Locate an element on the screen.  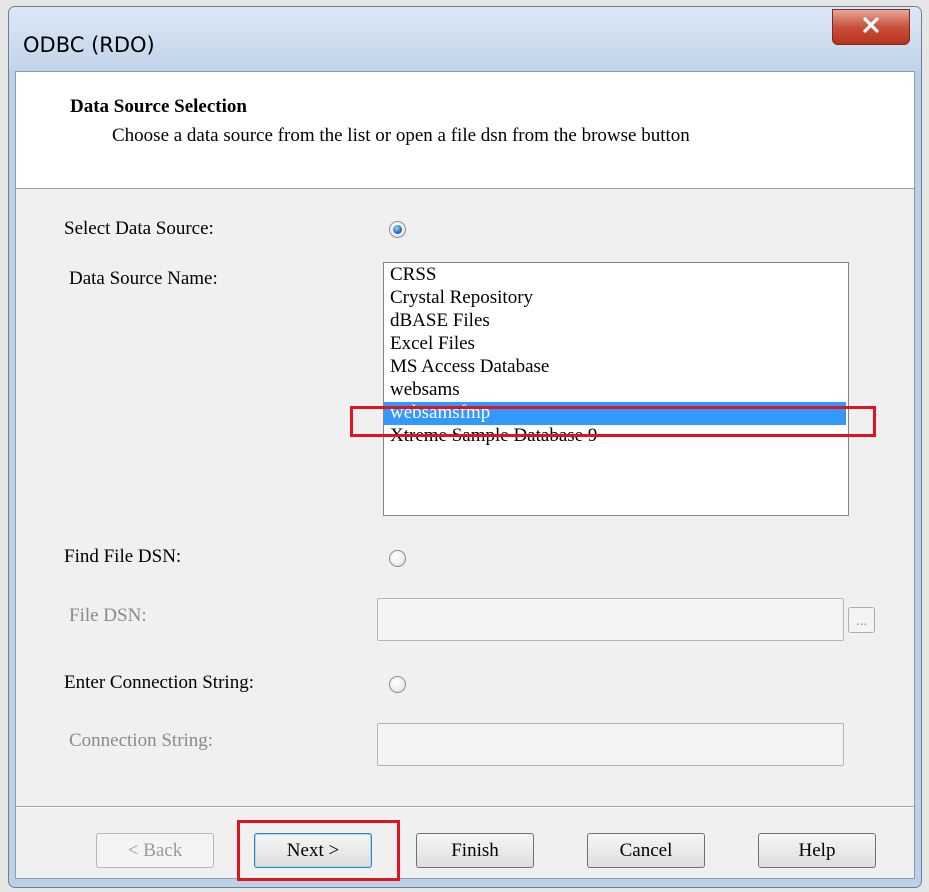
radio-selected-dot is located at coordinates (397, 229).